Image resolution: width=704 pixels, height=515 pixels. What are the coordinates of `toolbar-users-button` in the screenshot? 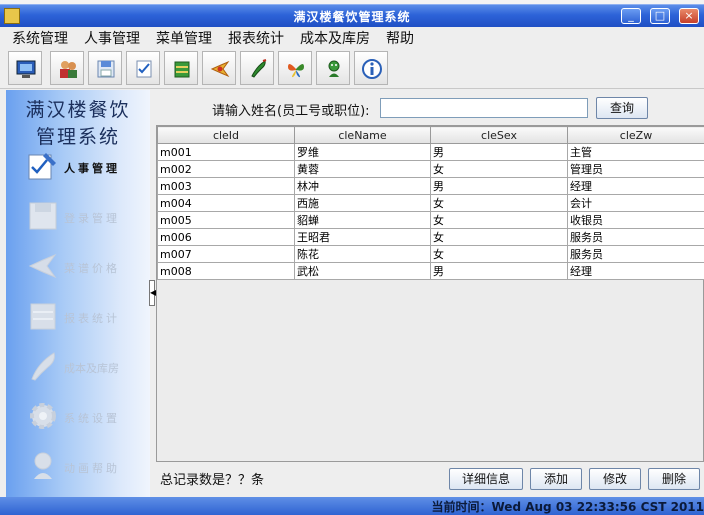 It's located at (67, 68).